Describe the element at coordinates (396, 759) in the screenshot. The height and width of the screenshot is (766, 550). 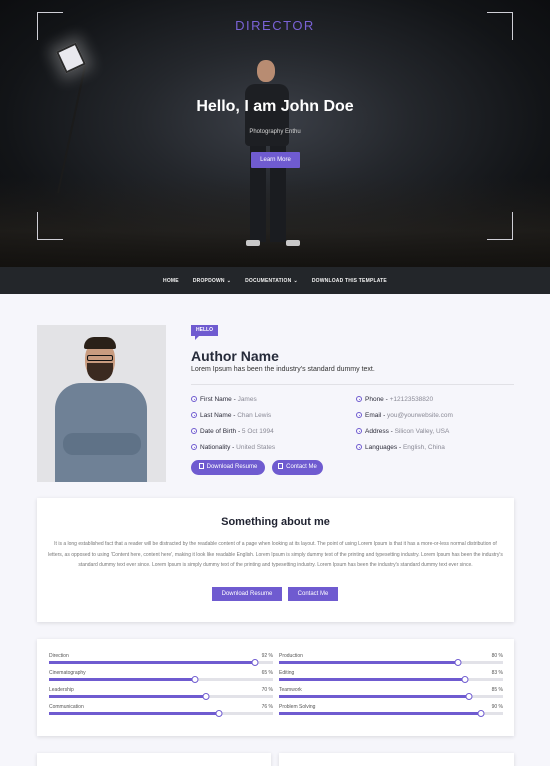
I see `bottom-card-right` at that location.